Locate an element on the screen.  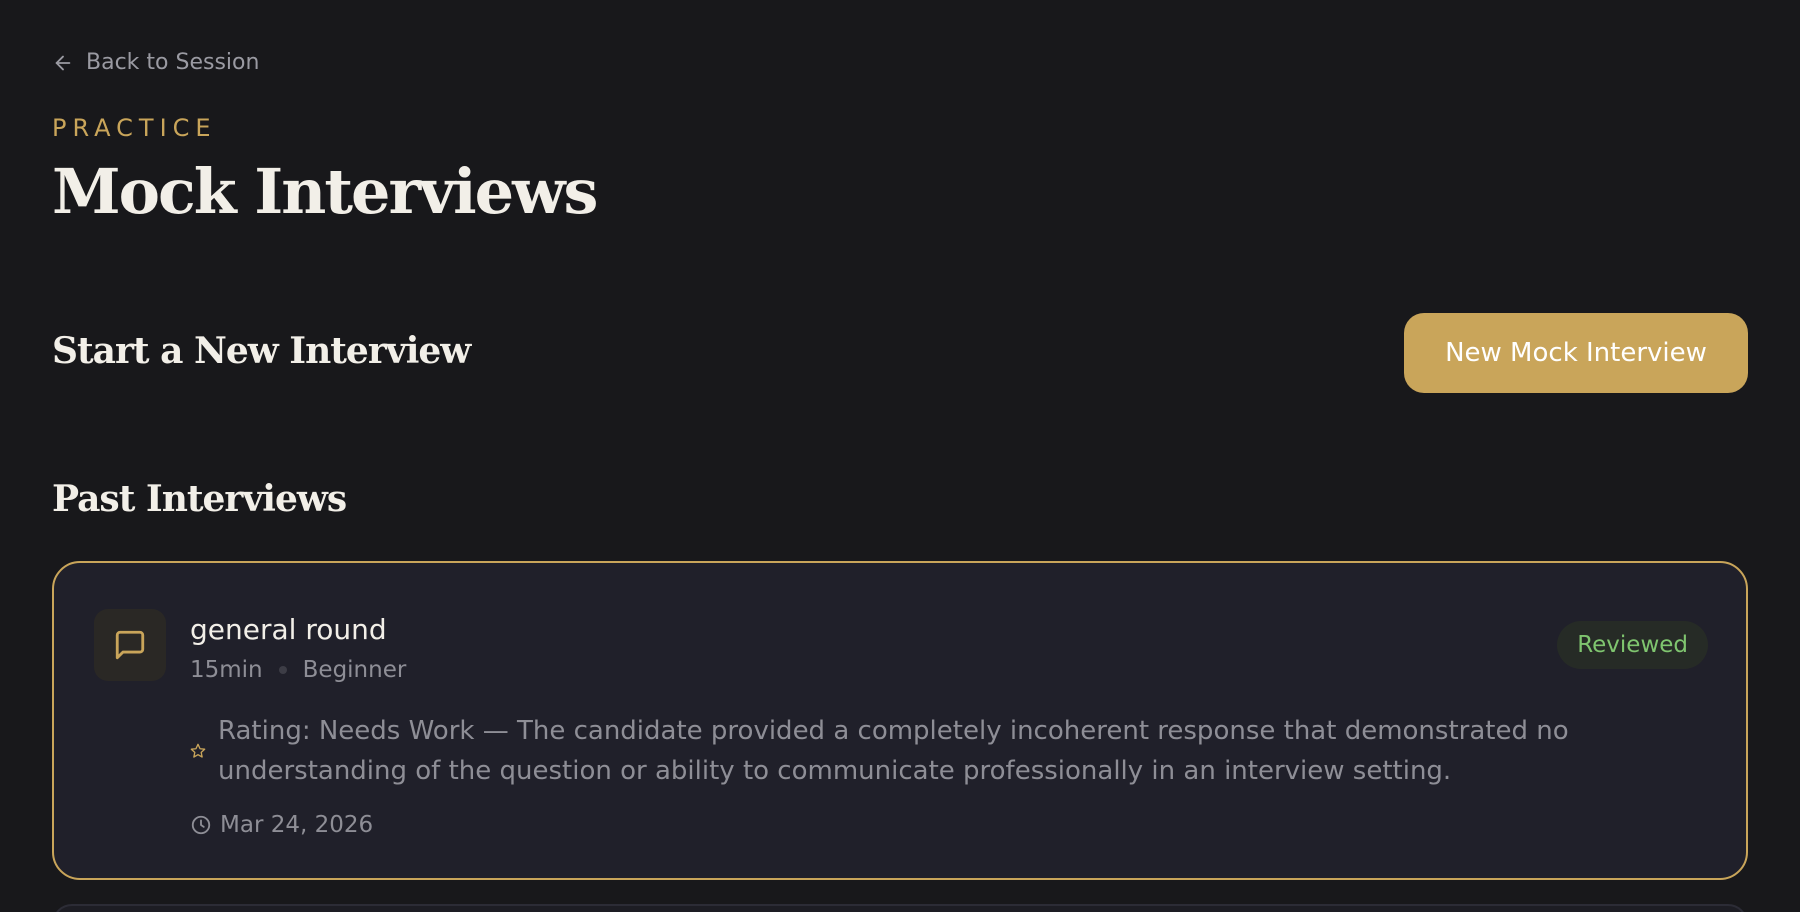
interview-icon-box is located at coordinates (130, 645).